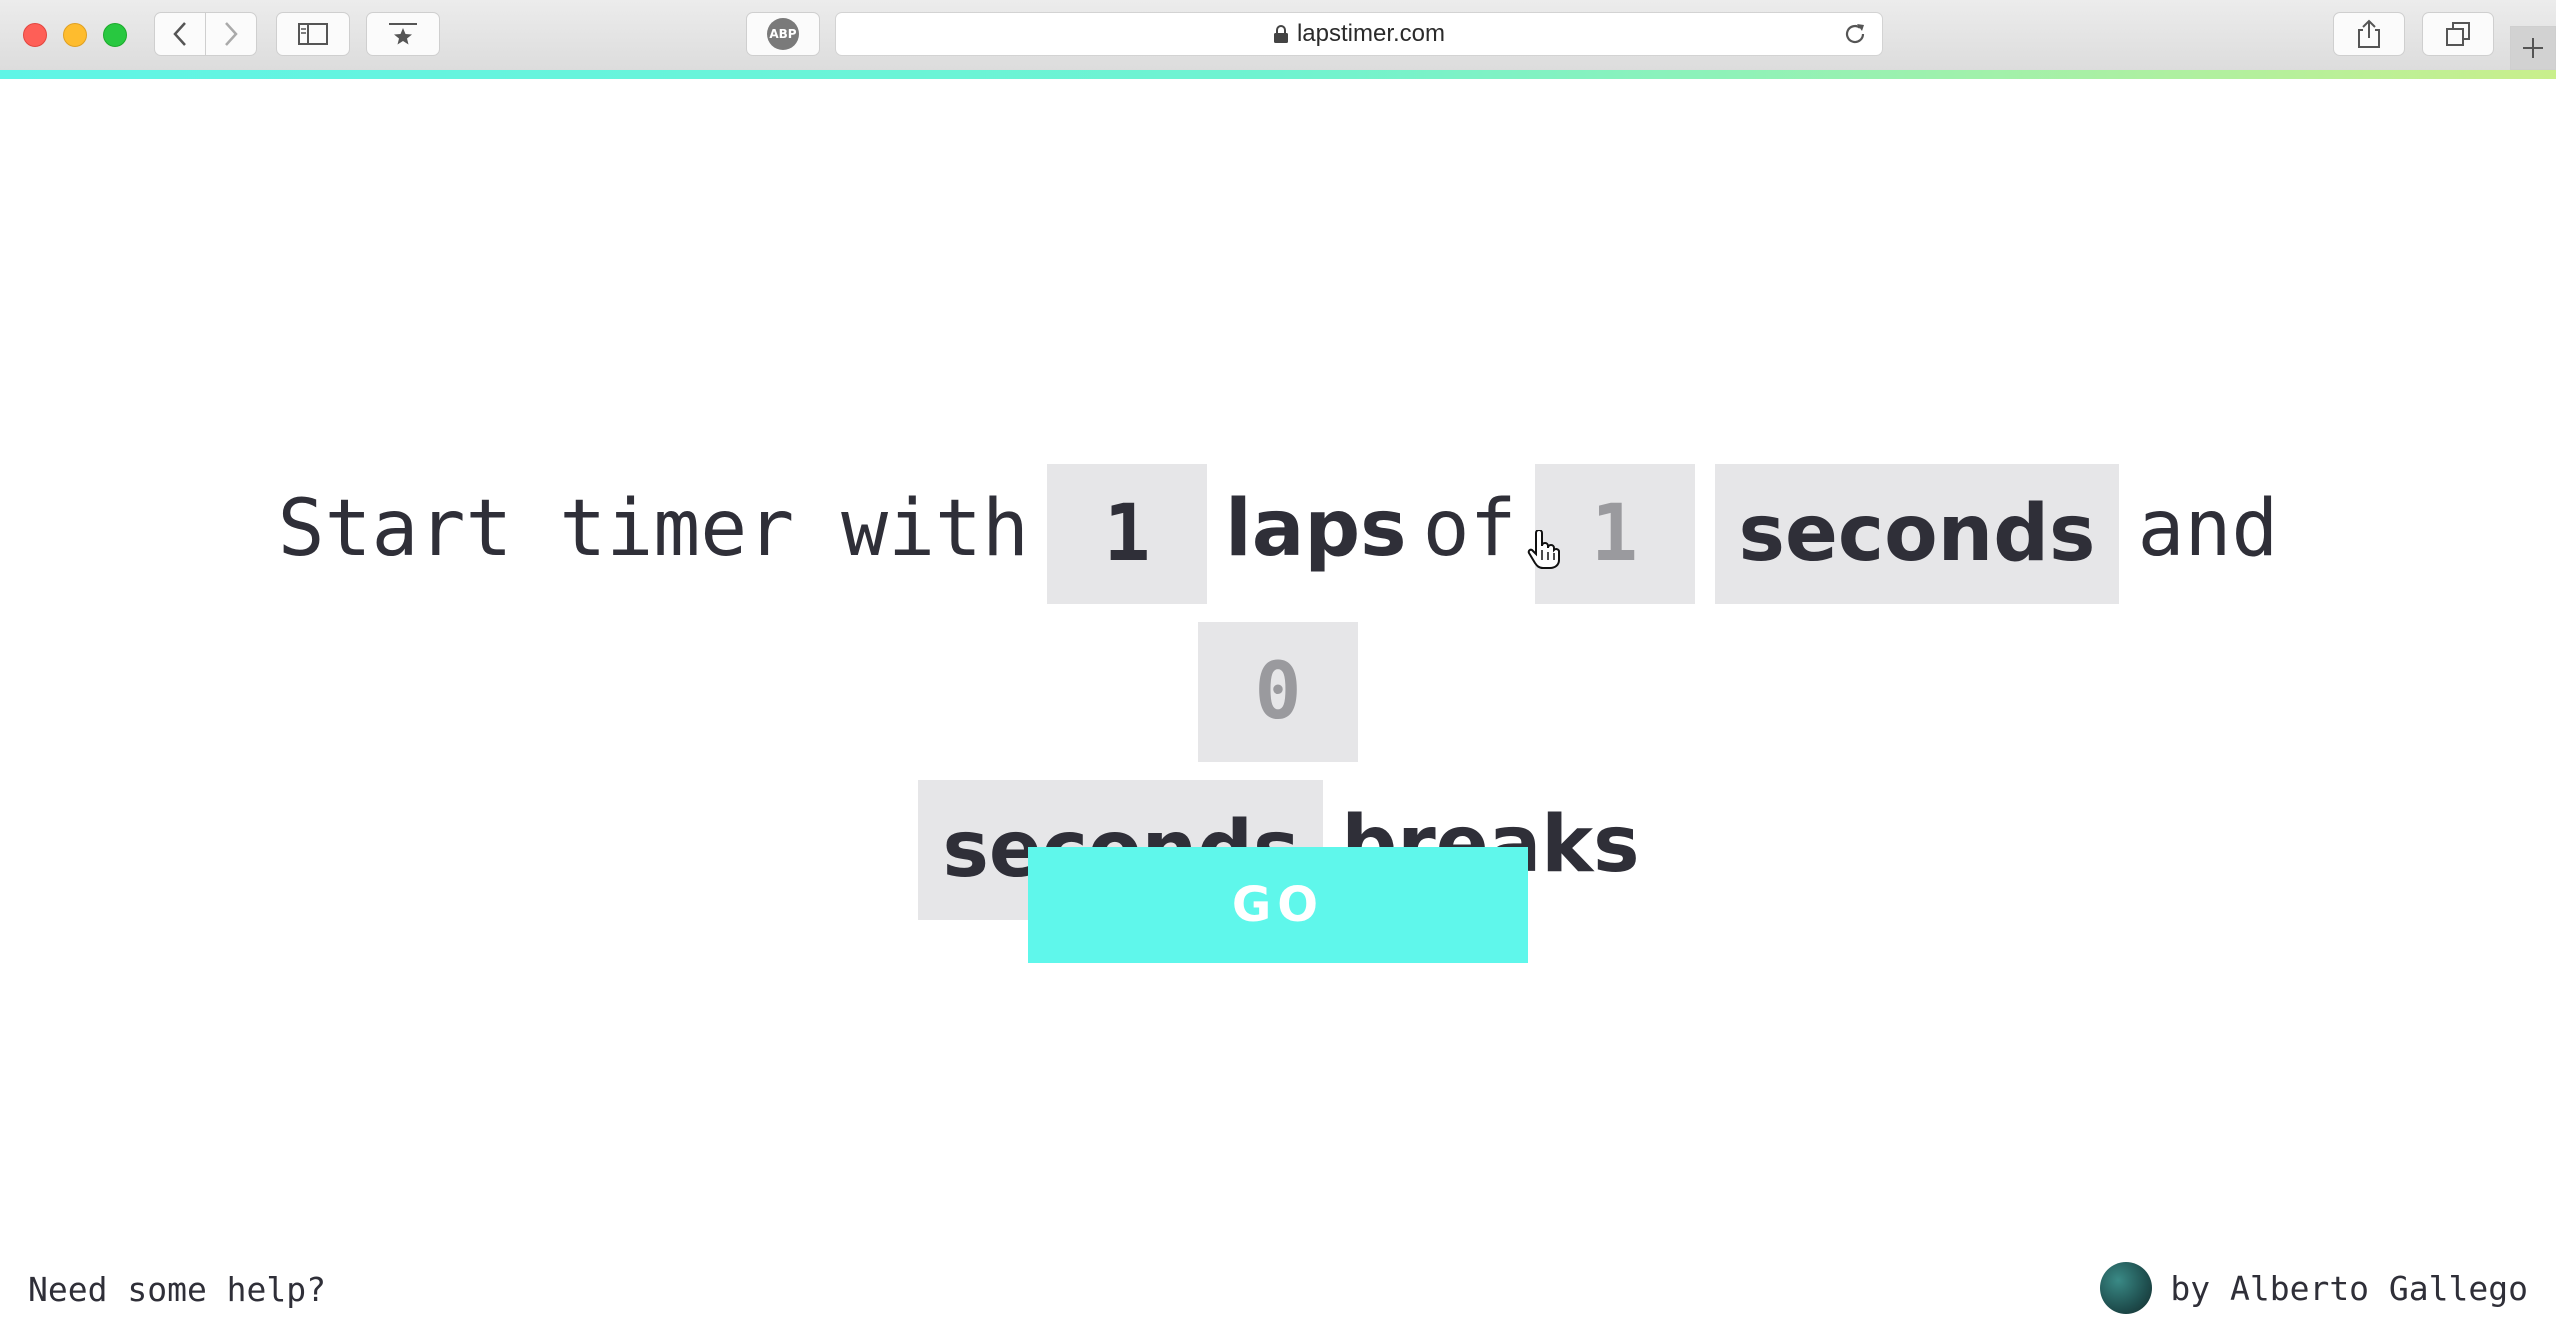 The height and width of the screenshot is (1342, 2556). Describe the element at coordinates (75, 35) in the screenshot. I see `minimize-window-button` at that location.